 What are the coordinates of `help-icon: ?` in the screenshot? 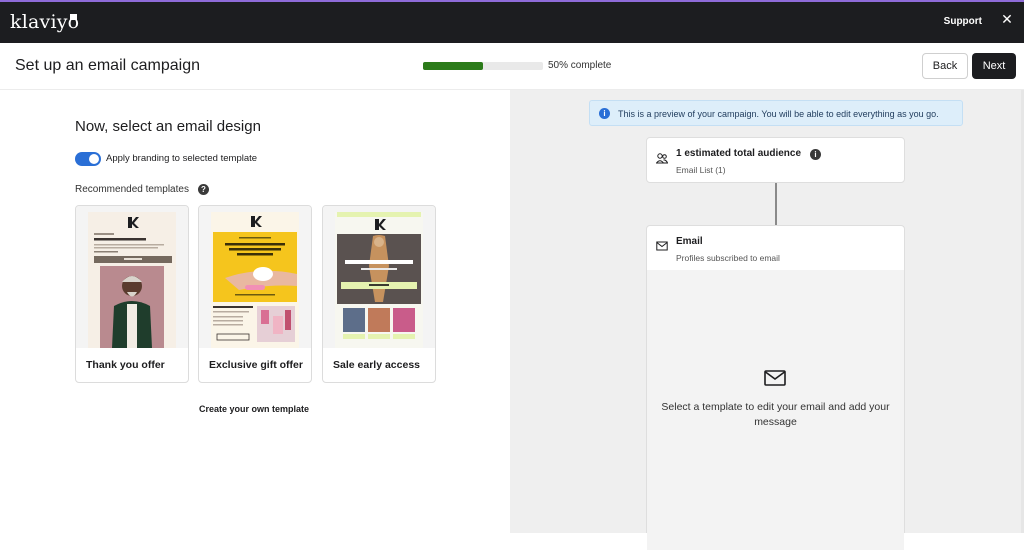 It's located at (203, 189).